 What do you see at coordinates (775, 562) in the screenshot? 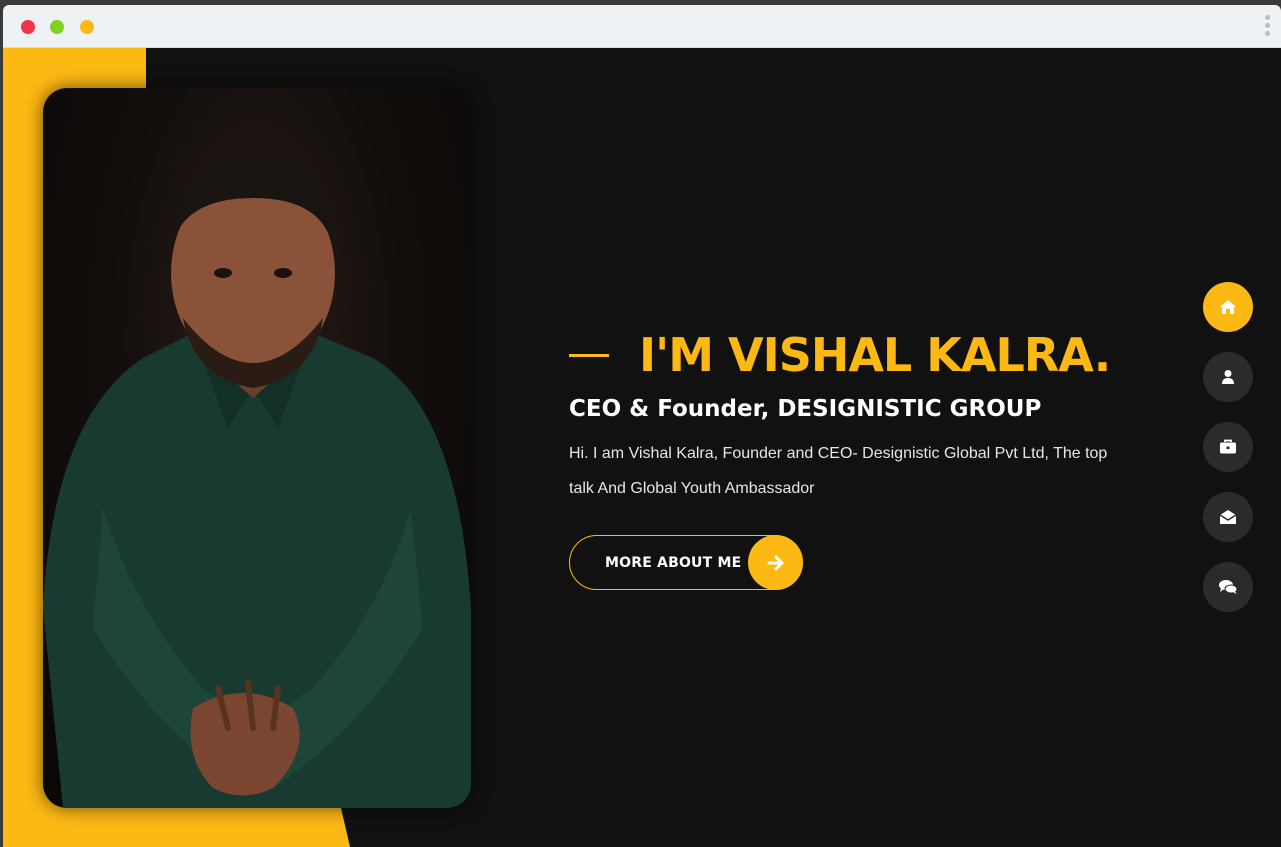
I see `arrow-right-icon` at bounding box center [775, 562].